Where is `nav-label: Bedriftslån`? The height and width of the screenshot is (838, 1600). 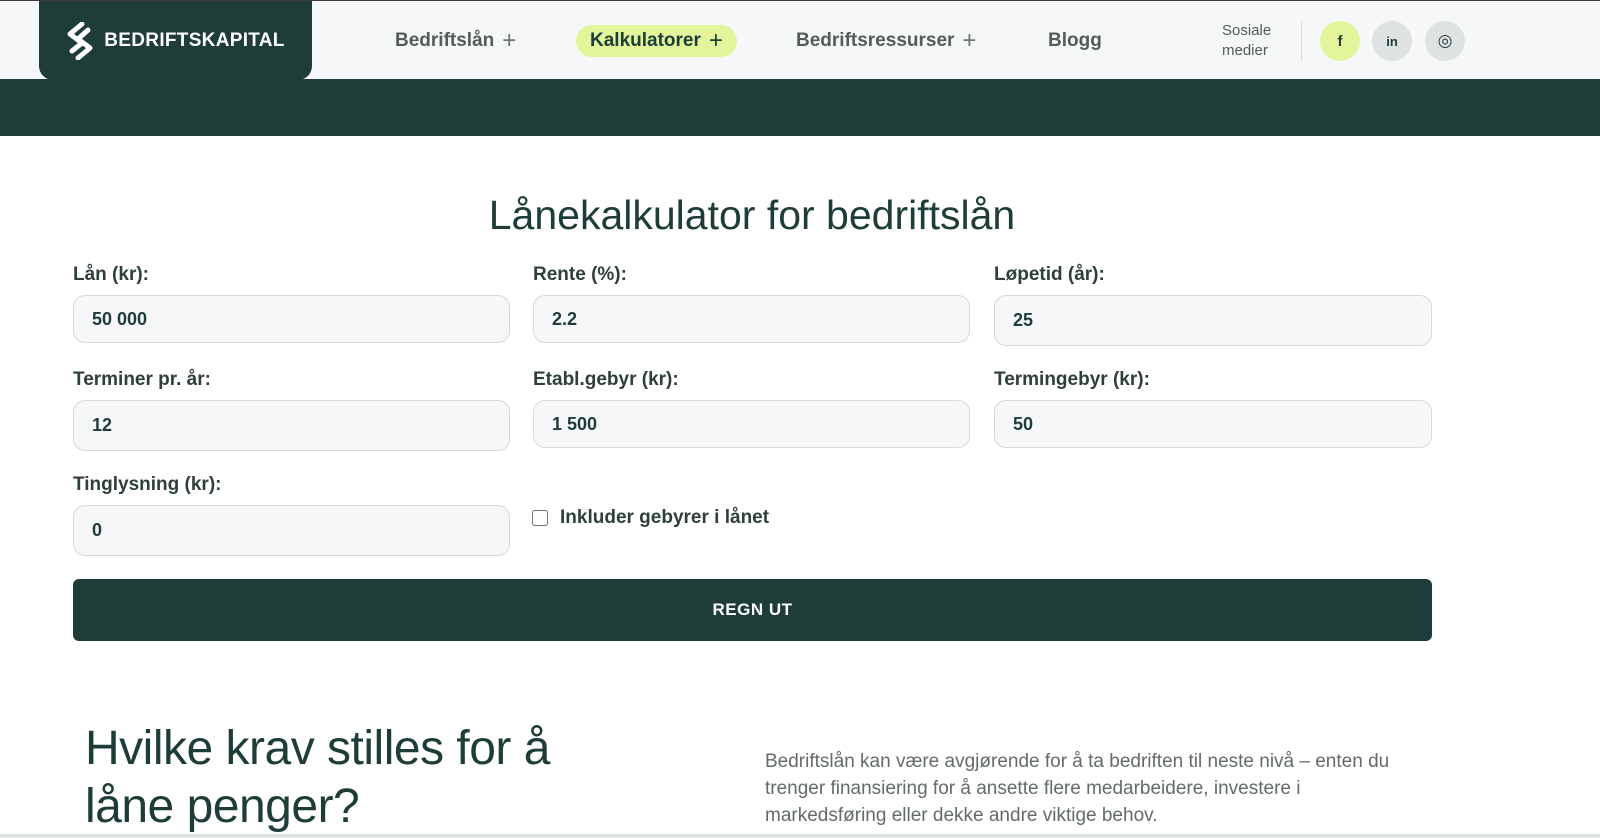
nav-label: Bedriftslån is located at coordinates (445, 40).